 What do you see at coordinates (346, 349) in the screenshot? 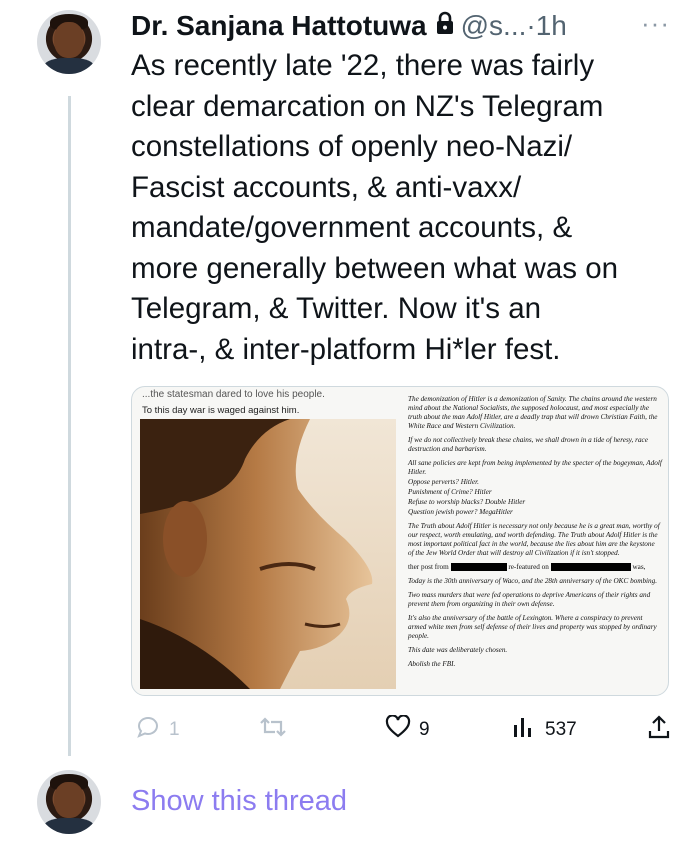
I see `tweet-line: intra-, & inter-platform Hi*ler fest.` at bounding box center [346, 349].